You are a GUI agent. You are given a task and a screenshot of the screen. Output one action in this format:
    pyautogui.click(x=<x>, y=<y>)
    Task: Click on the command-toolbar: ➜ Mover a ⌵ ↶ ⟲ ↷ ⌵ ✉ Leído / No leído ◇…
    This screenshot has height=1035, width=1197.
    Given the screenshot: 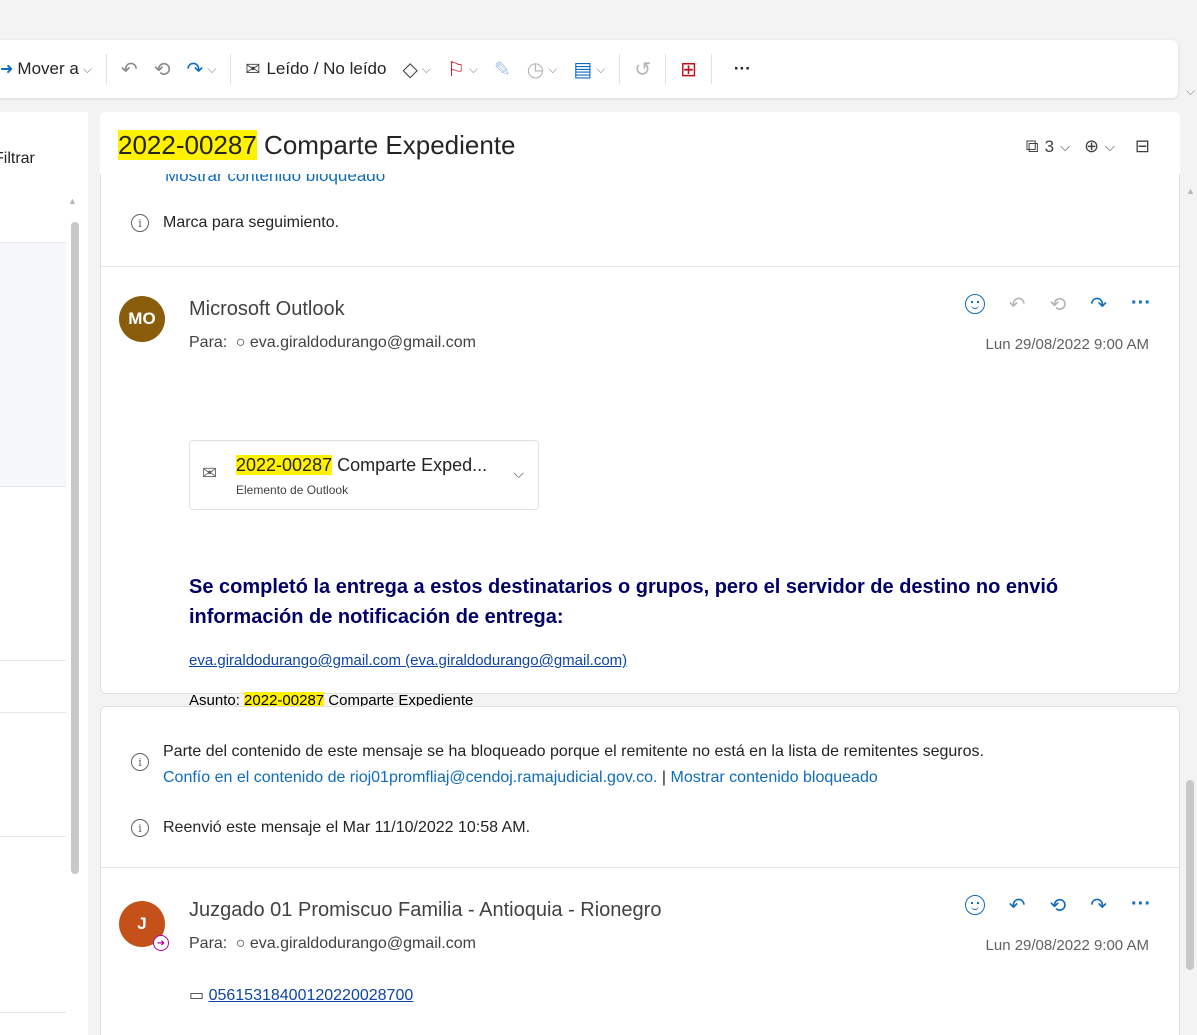 What is the action you would take?
    pyautogui.click(x=589, y=69)
    